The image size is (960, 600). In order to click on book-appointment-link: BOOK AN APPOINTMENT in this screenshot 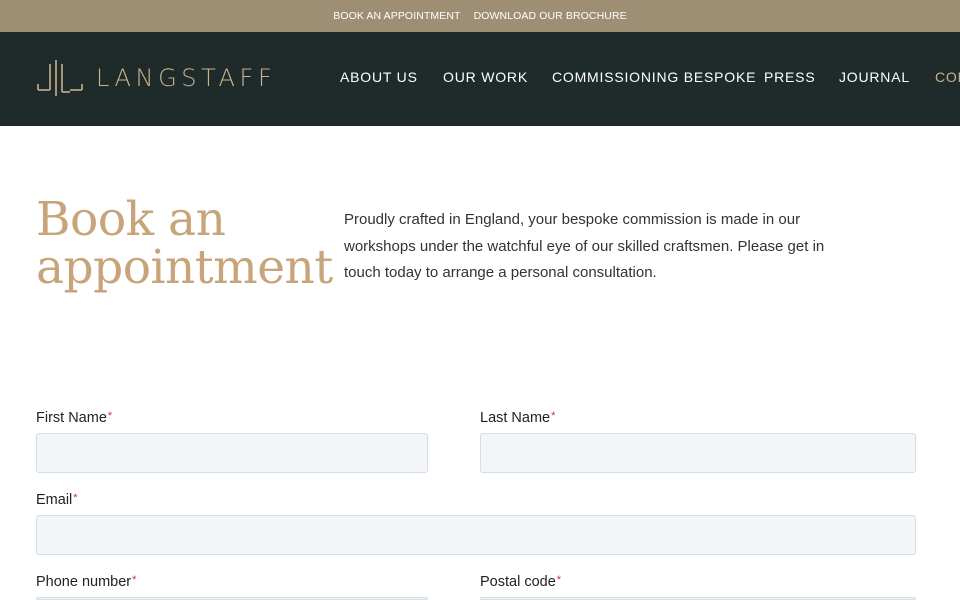, I will do `click(396, 16)`.